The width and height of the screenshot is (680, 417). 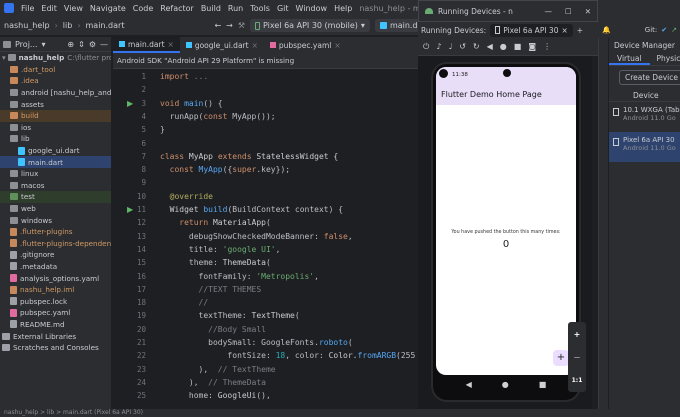 I want to click on tree-item: Scratches and Consoles, so click(x=55, y=348).